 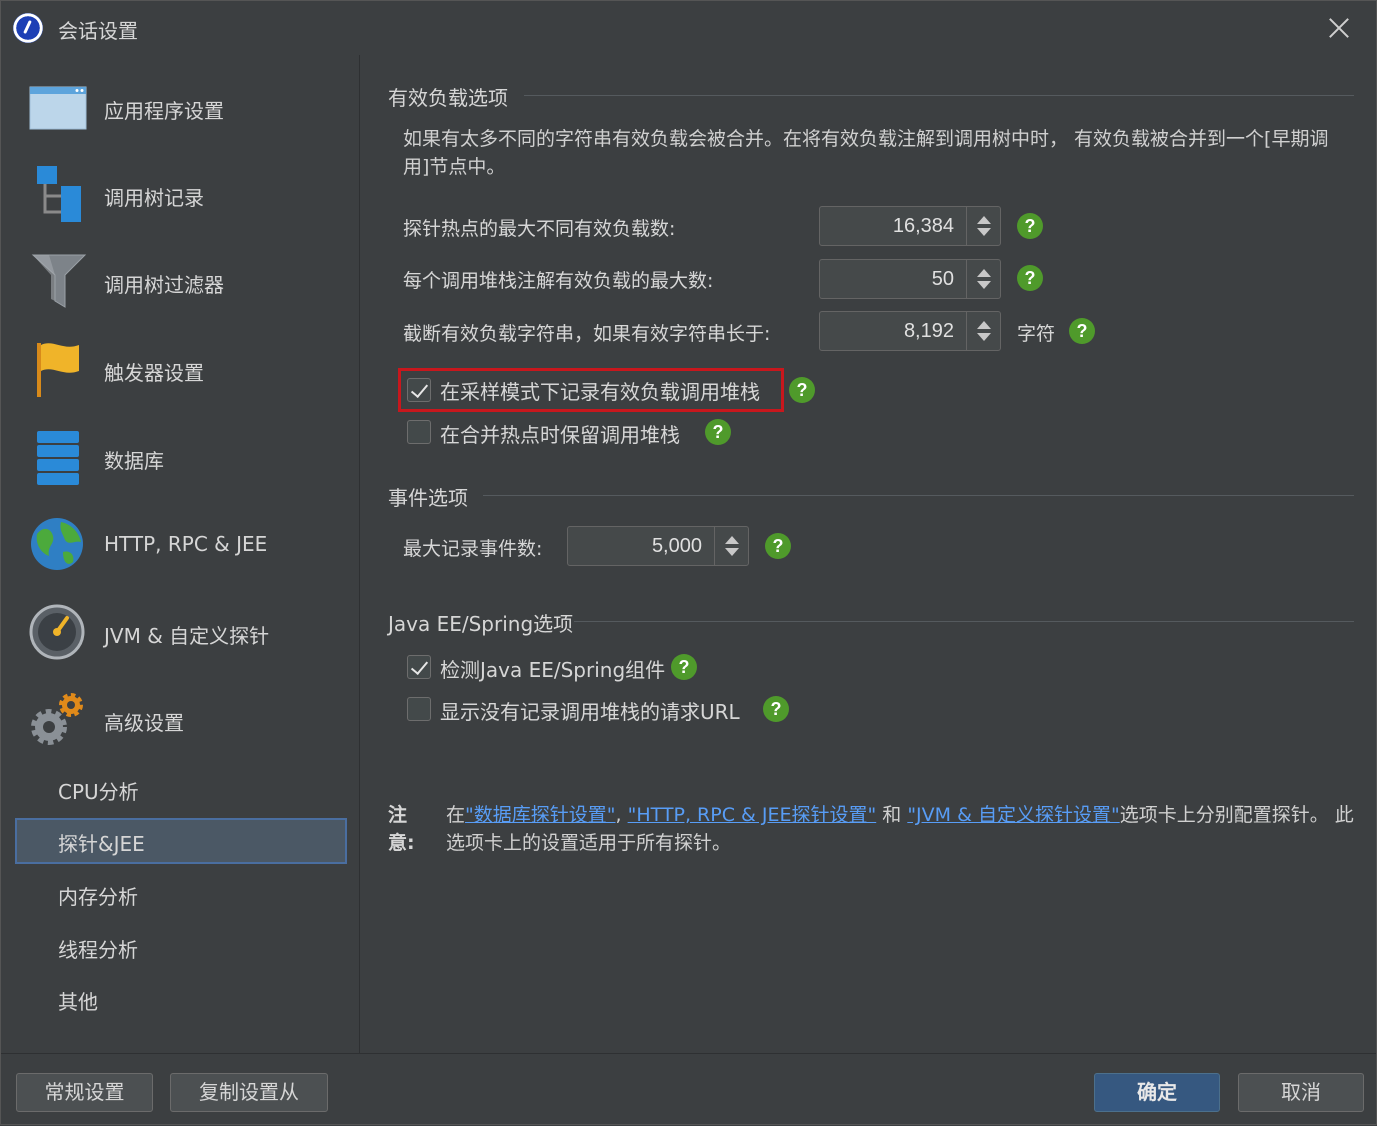 I want to click on retain-stacks-checkbox, so click(x=419, y=432).